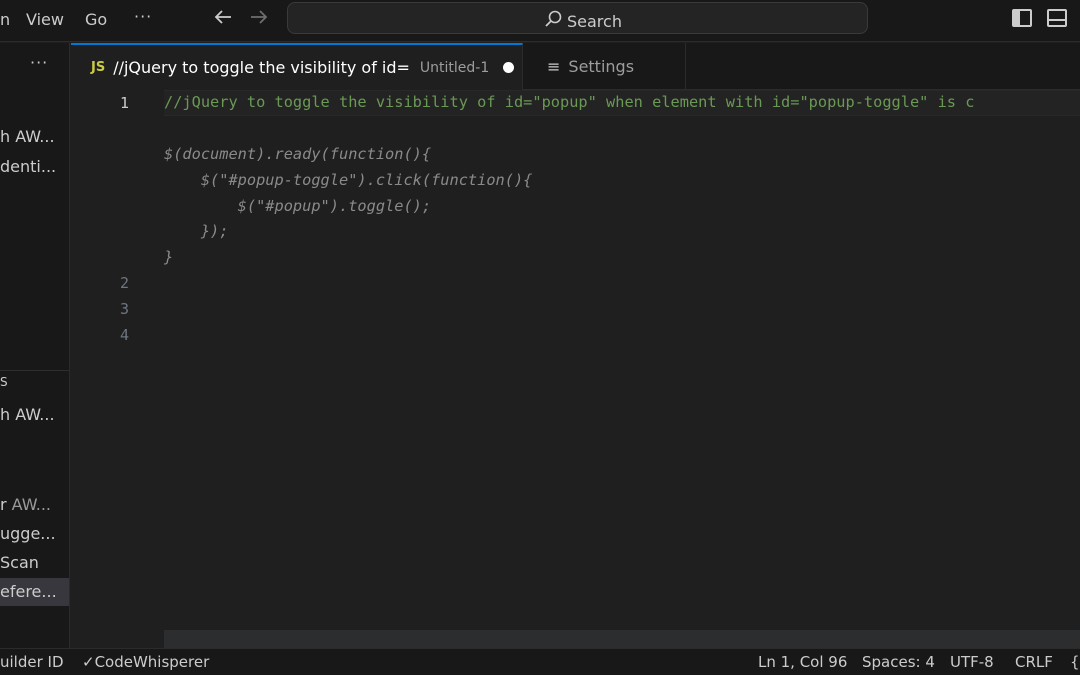  Describe the element at coordinates (32, 662) in the screenshot. I see `status-builder-id: uilder ID` at that location.